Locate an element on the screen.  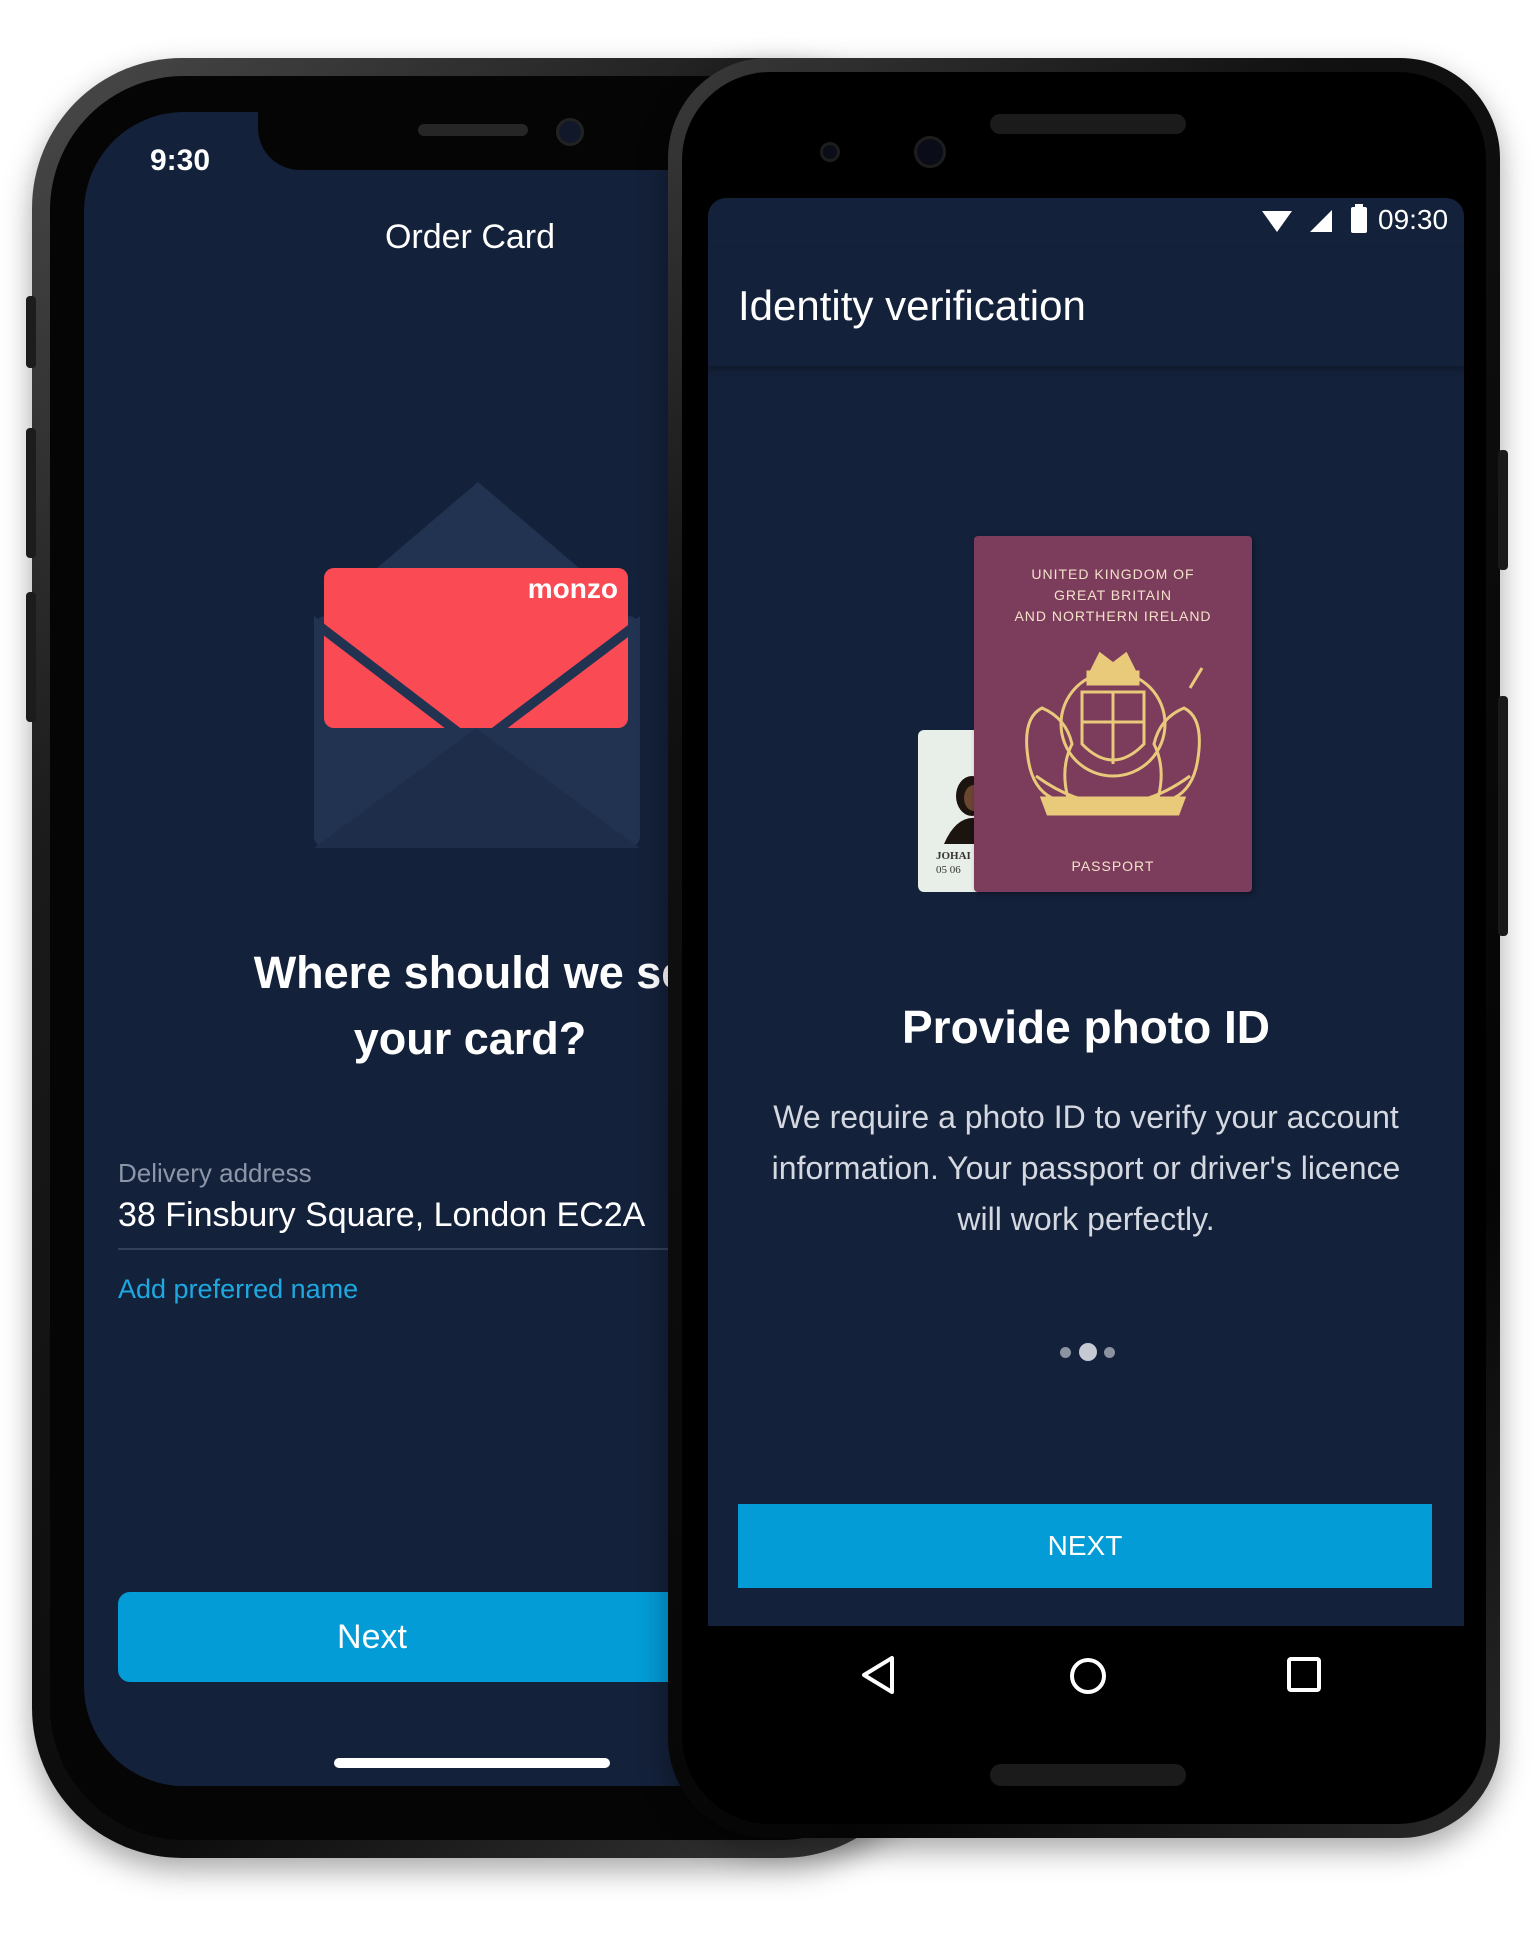
volume-up-button is located at coordinates (31, 493).